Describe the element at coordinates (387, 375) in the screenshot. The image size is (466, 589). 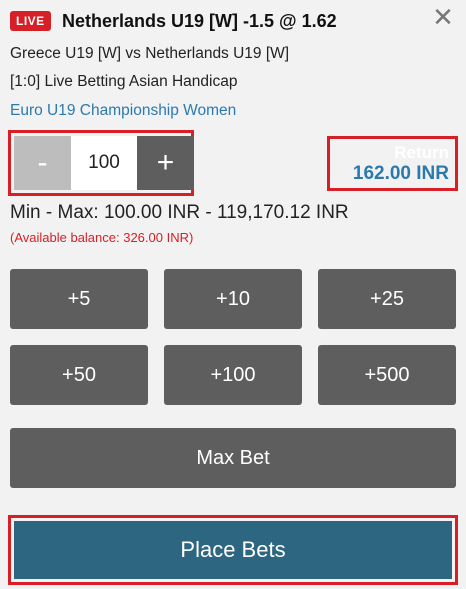
I see `quick-stake-500-button: +500` at that location.